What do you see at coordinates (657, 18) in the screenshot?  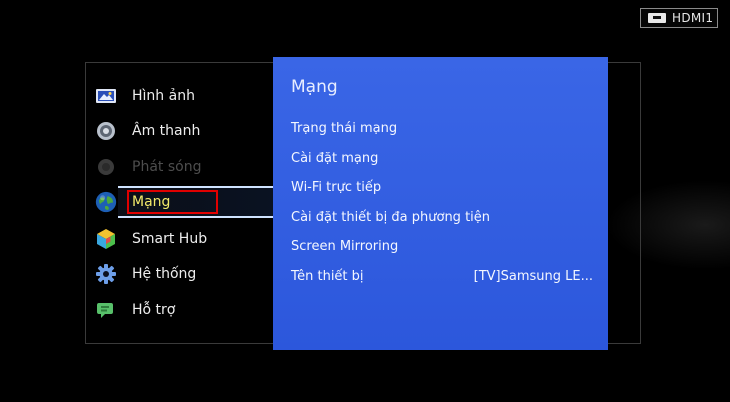 I see `hdmi-icon` at bounding box center [657, 18].